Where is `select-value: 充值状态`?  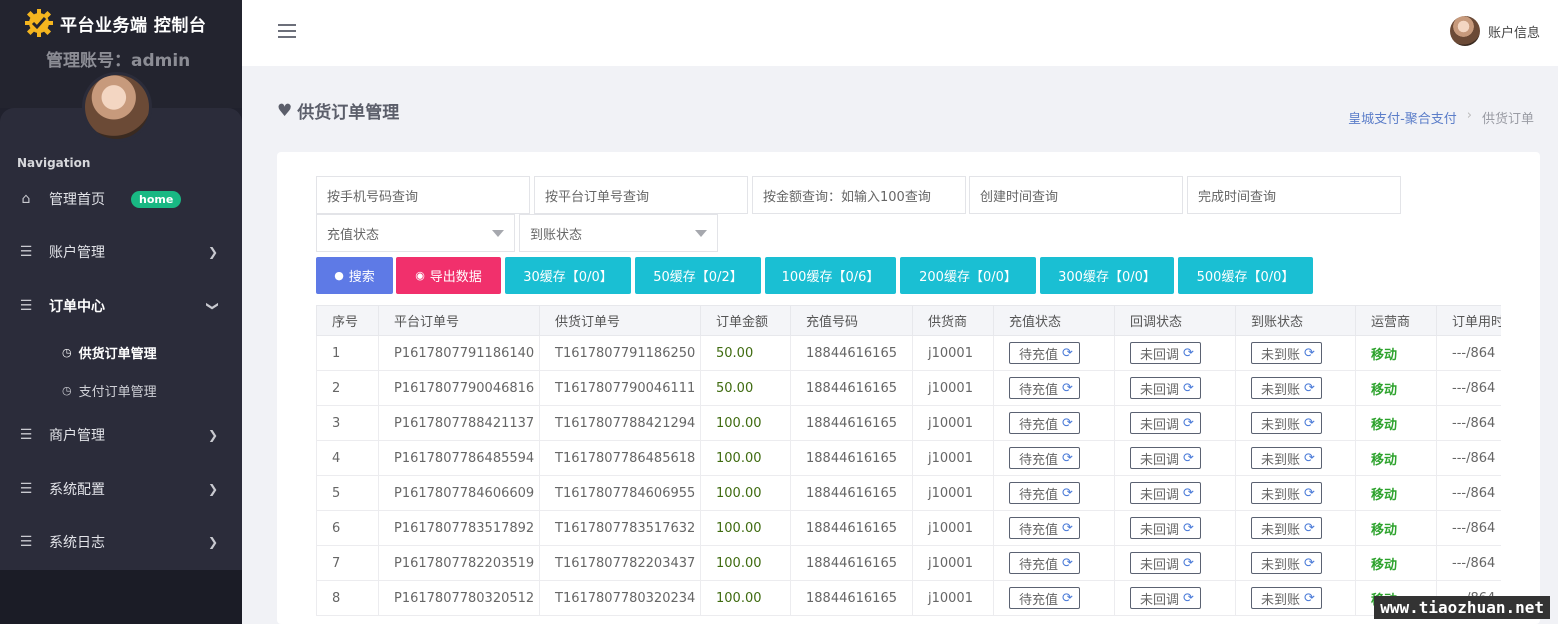
select-value: 充值状态 is located at coordinates (353, 235).